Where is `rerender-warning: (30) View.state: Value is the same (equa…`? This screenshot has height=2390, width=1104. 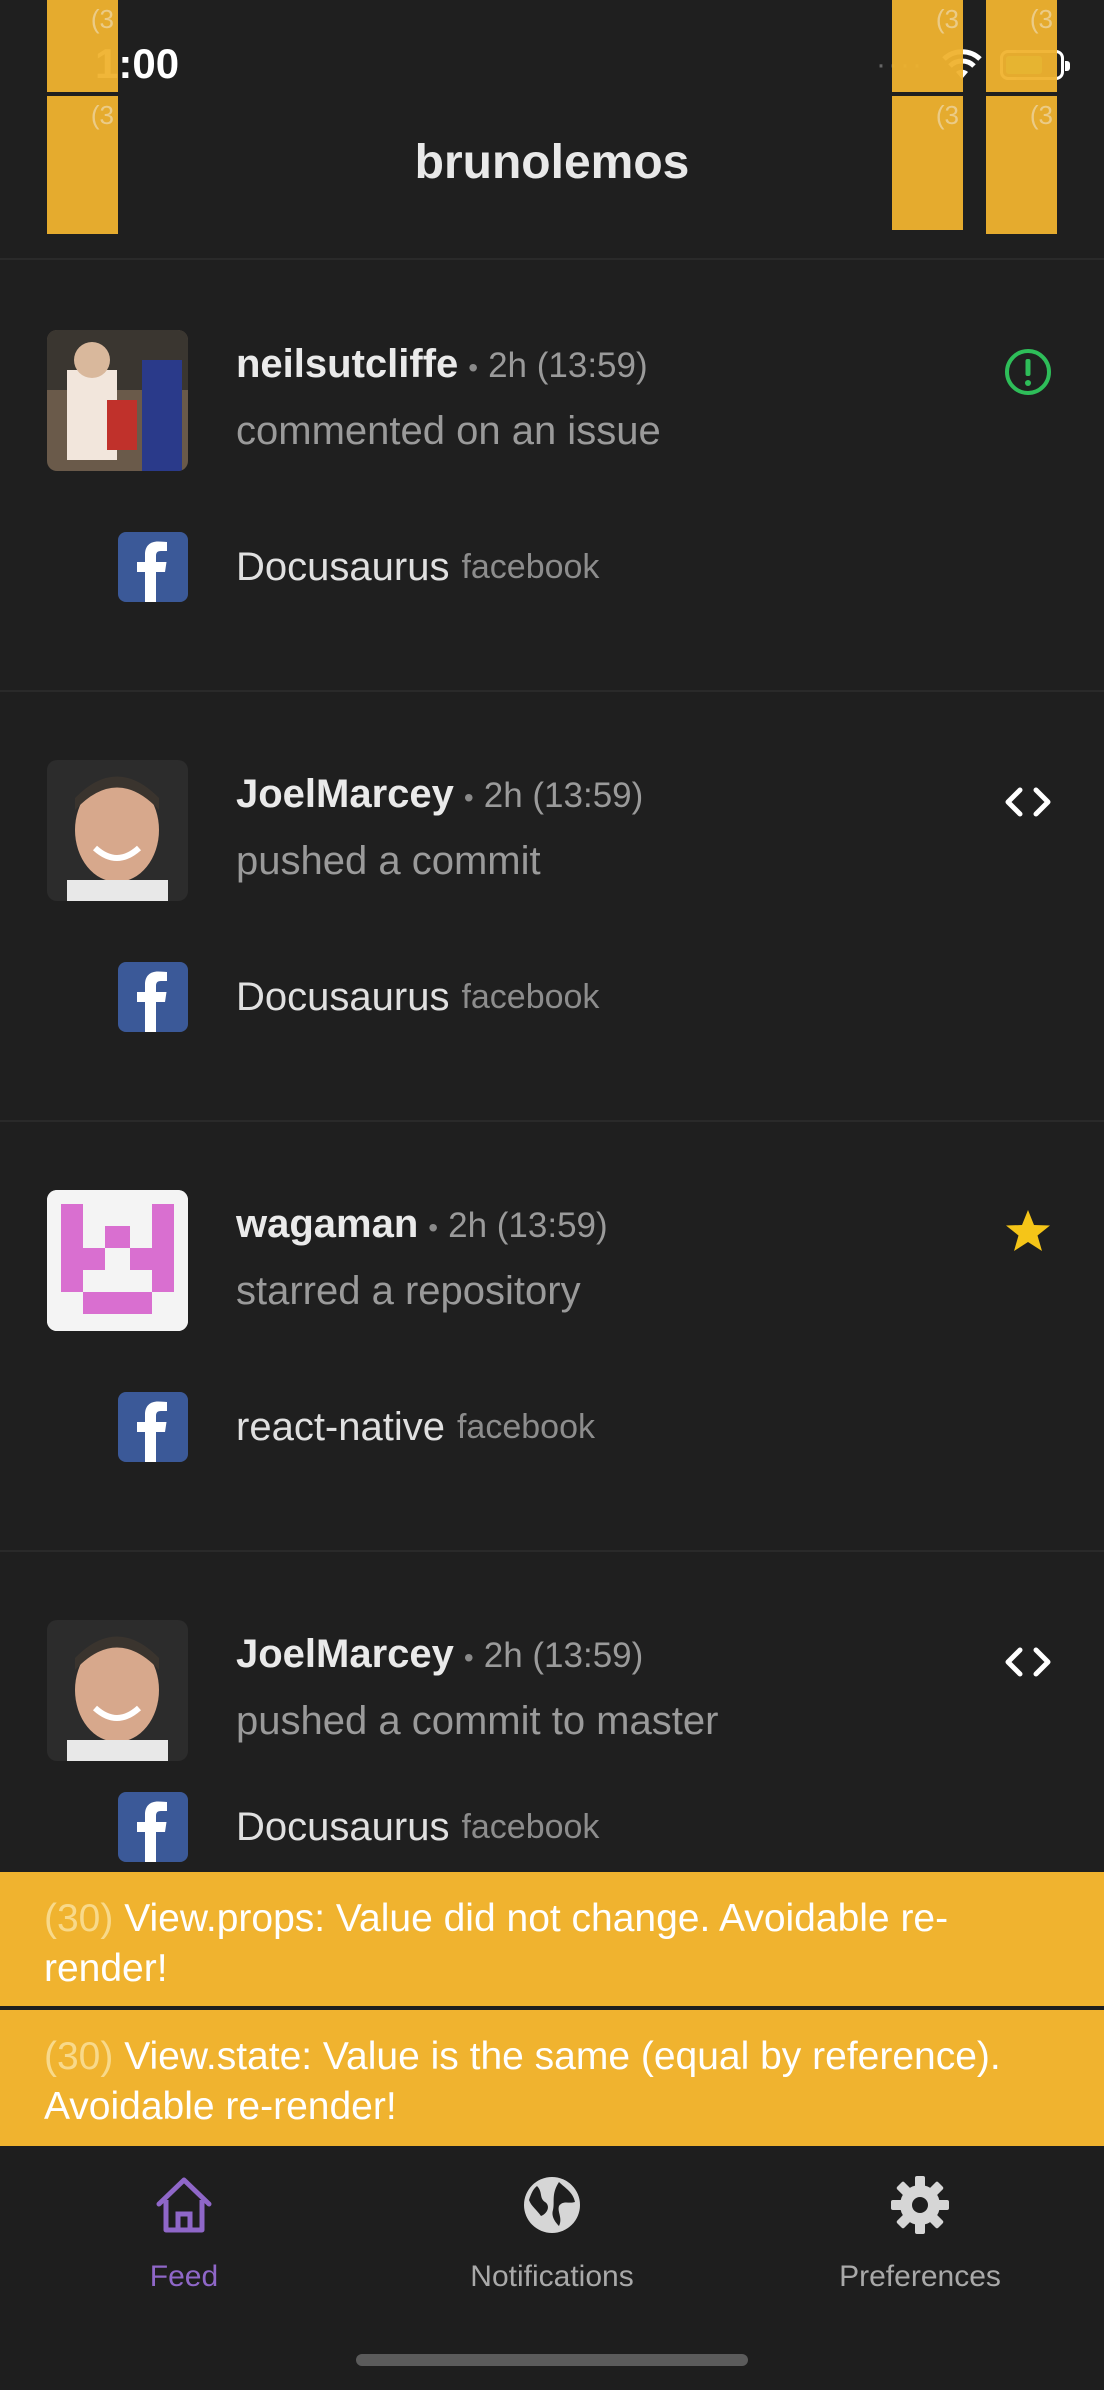
rerender-warning: (30) View.state: Value is the same (equa… is located at coordinates (552, 2078).